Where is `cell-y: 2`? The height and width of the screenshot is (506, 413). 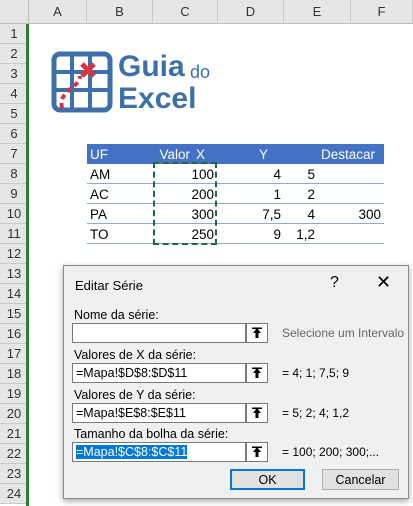
cell-y: 2 is located at coordinates (301, 194).